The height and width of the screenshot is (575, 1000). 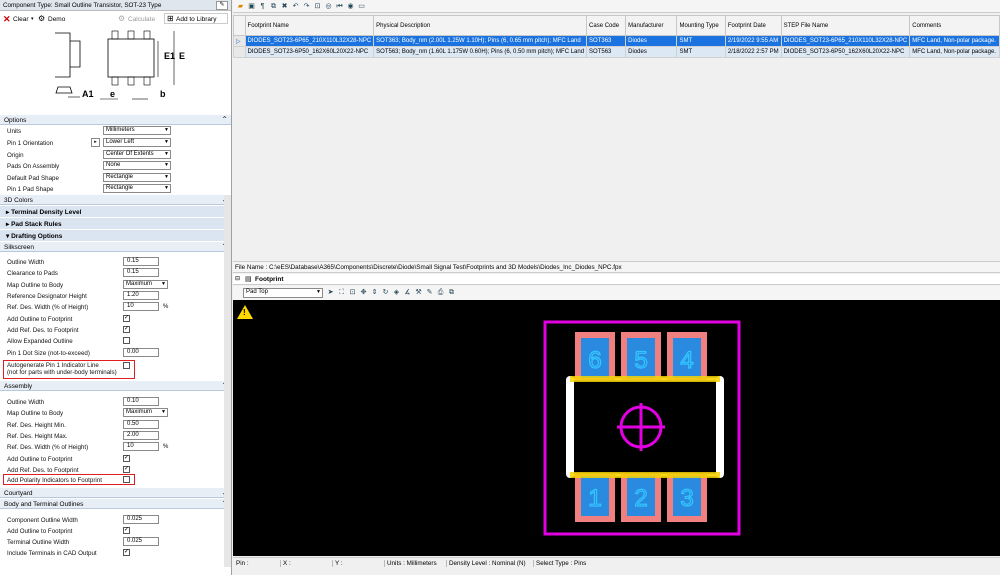 What do you see at coordinates (141, 519) in the screenshot?
I see `comp-outline-width-input: 0.025` at bounding box center [141, 519].